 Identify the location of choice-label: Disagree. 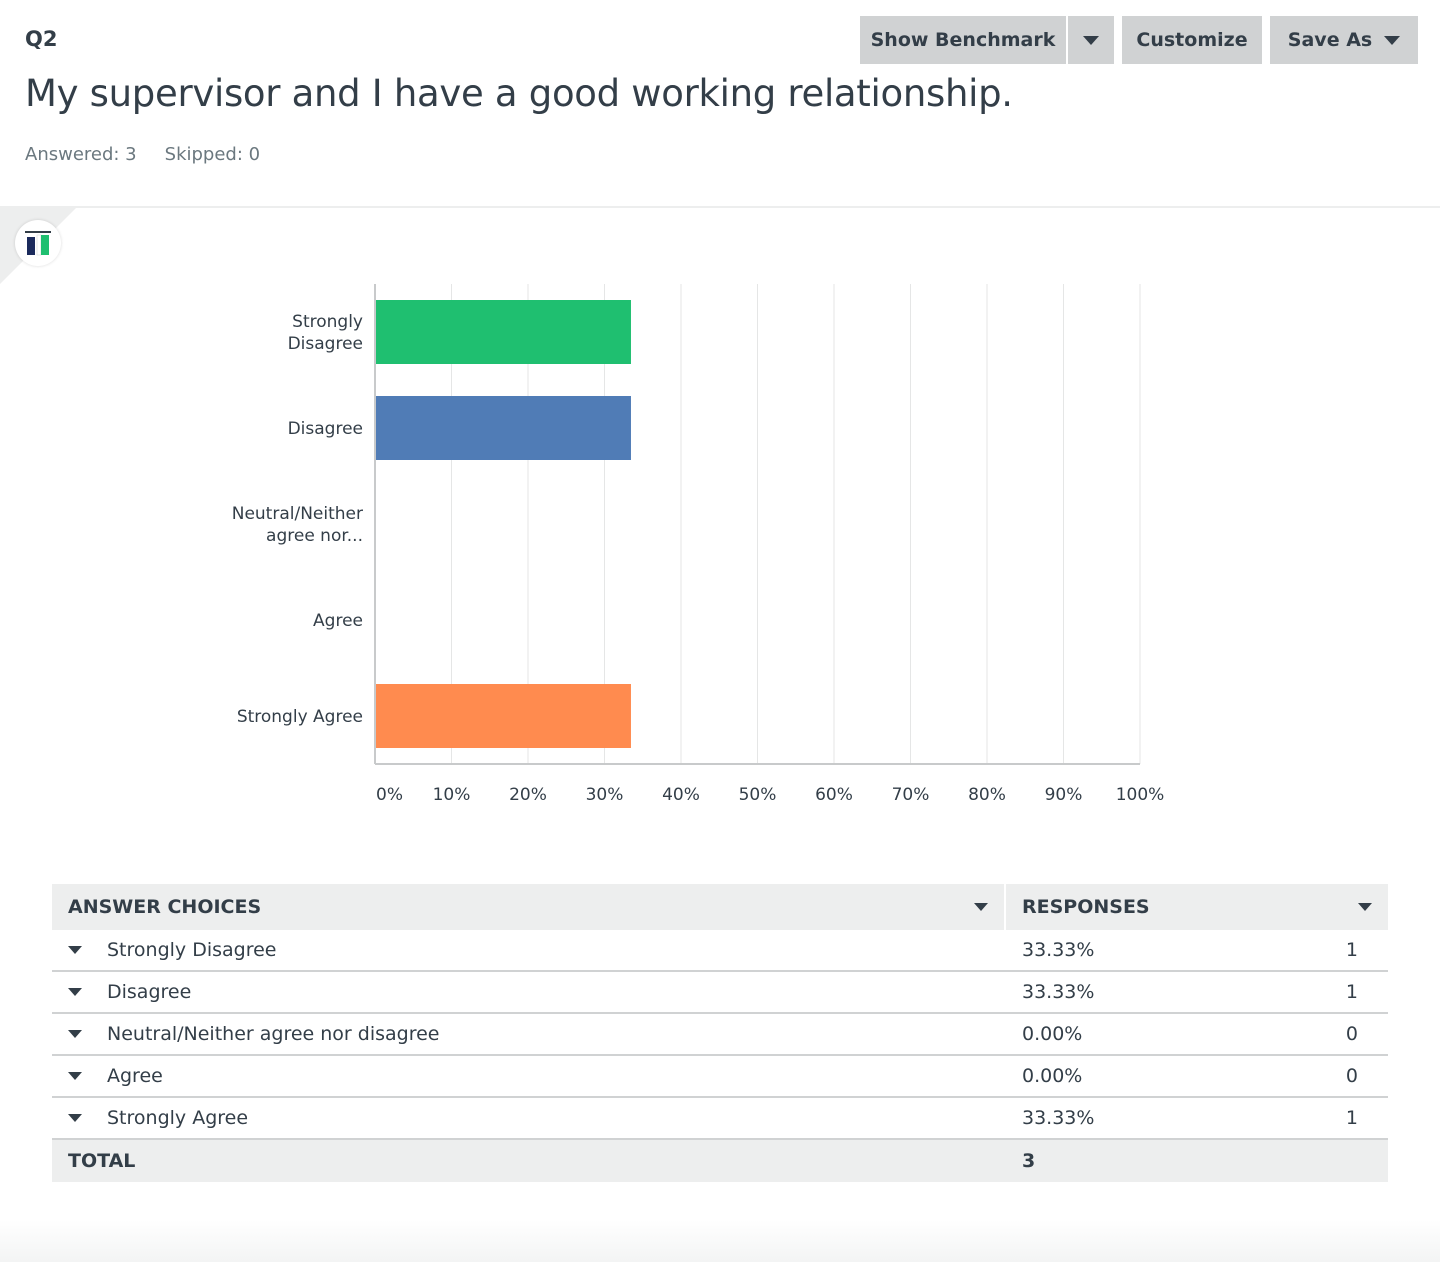
(149, 992).